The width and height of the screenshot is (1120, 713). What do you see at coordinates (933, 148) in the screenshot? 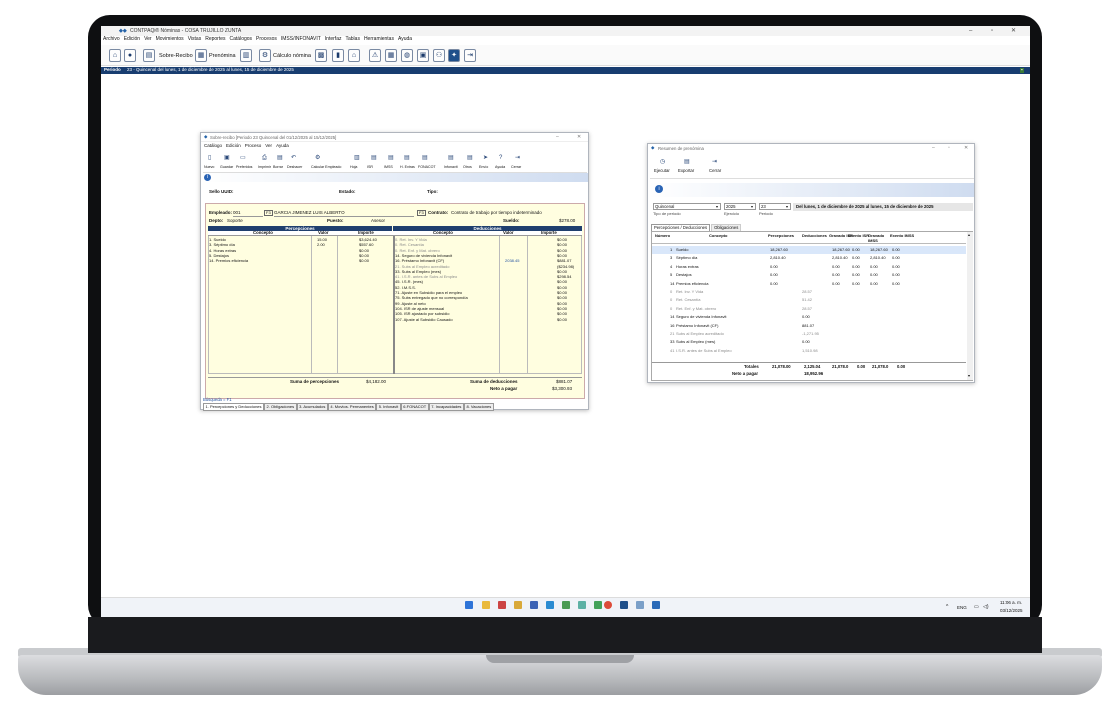
I see `resumen-minimize-icon: –` at bounding box center [933, 148].